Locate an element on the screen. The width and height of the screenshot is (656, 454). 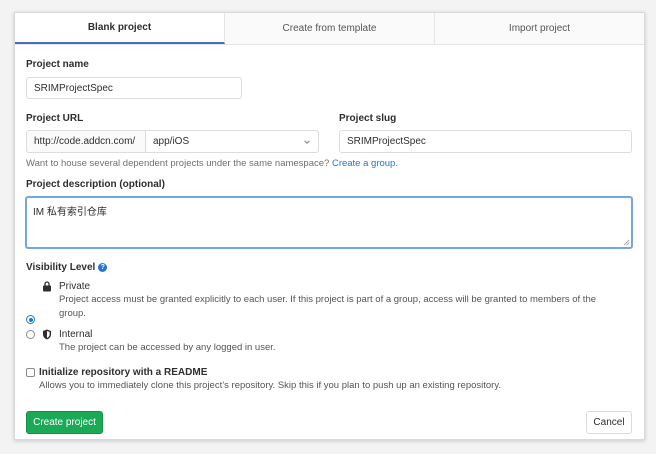
help-icon: ? is located at coordinates (103, 267).